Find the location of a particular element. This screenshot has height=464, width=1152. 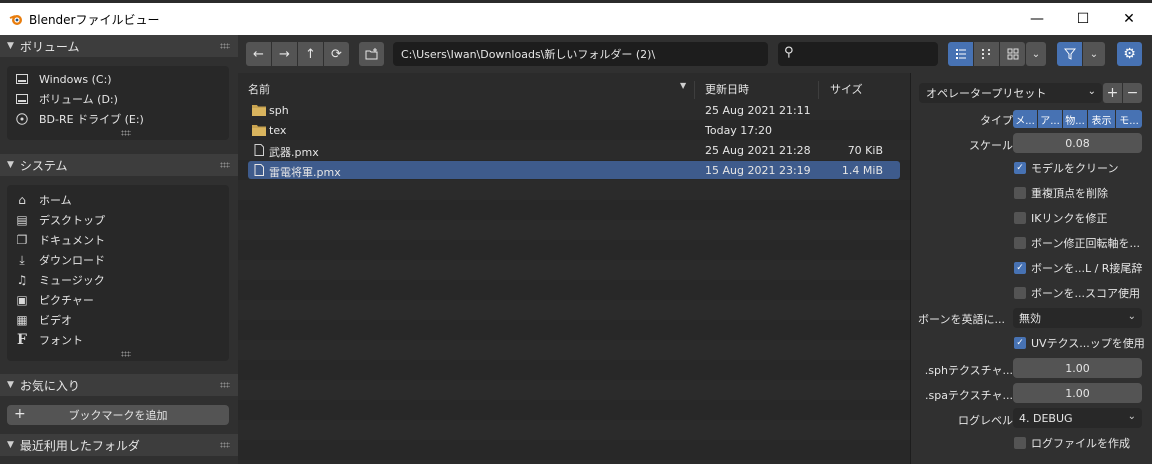

back-button: ← is located at coordinates (258, 54).